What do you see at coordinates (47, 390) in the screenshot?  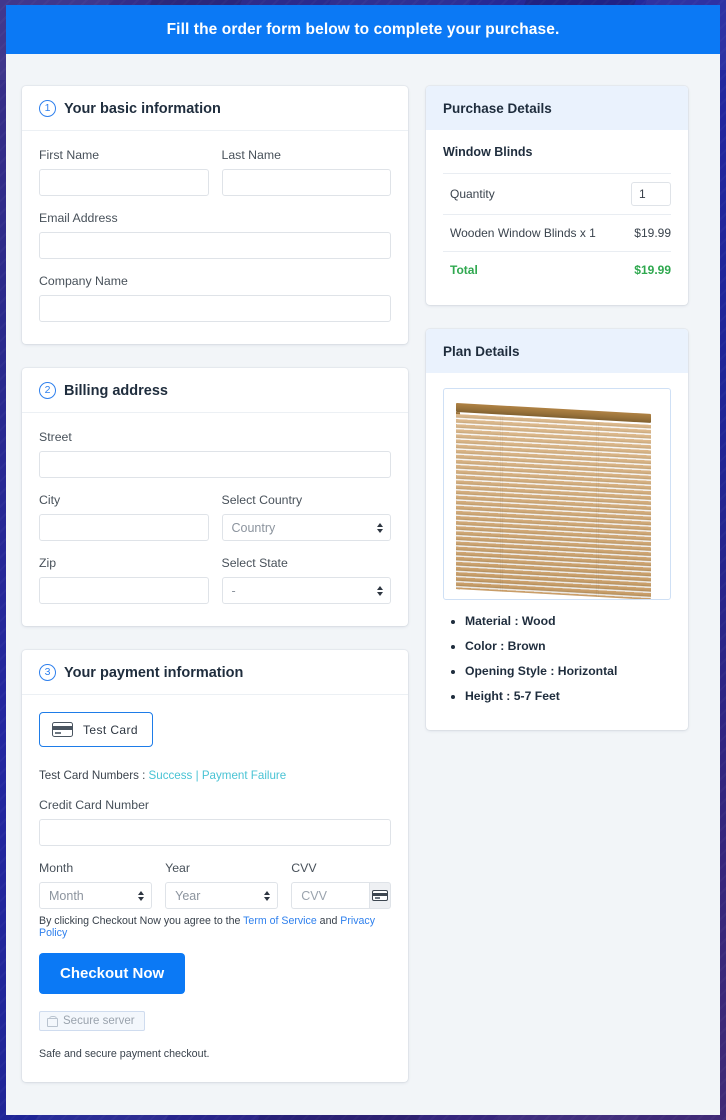 I see `step-2-badge: 2` at bounding box center [47, 390].